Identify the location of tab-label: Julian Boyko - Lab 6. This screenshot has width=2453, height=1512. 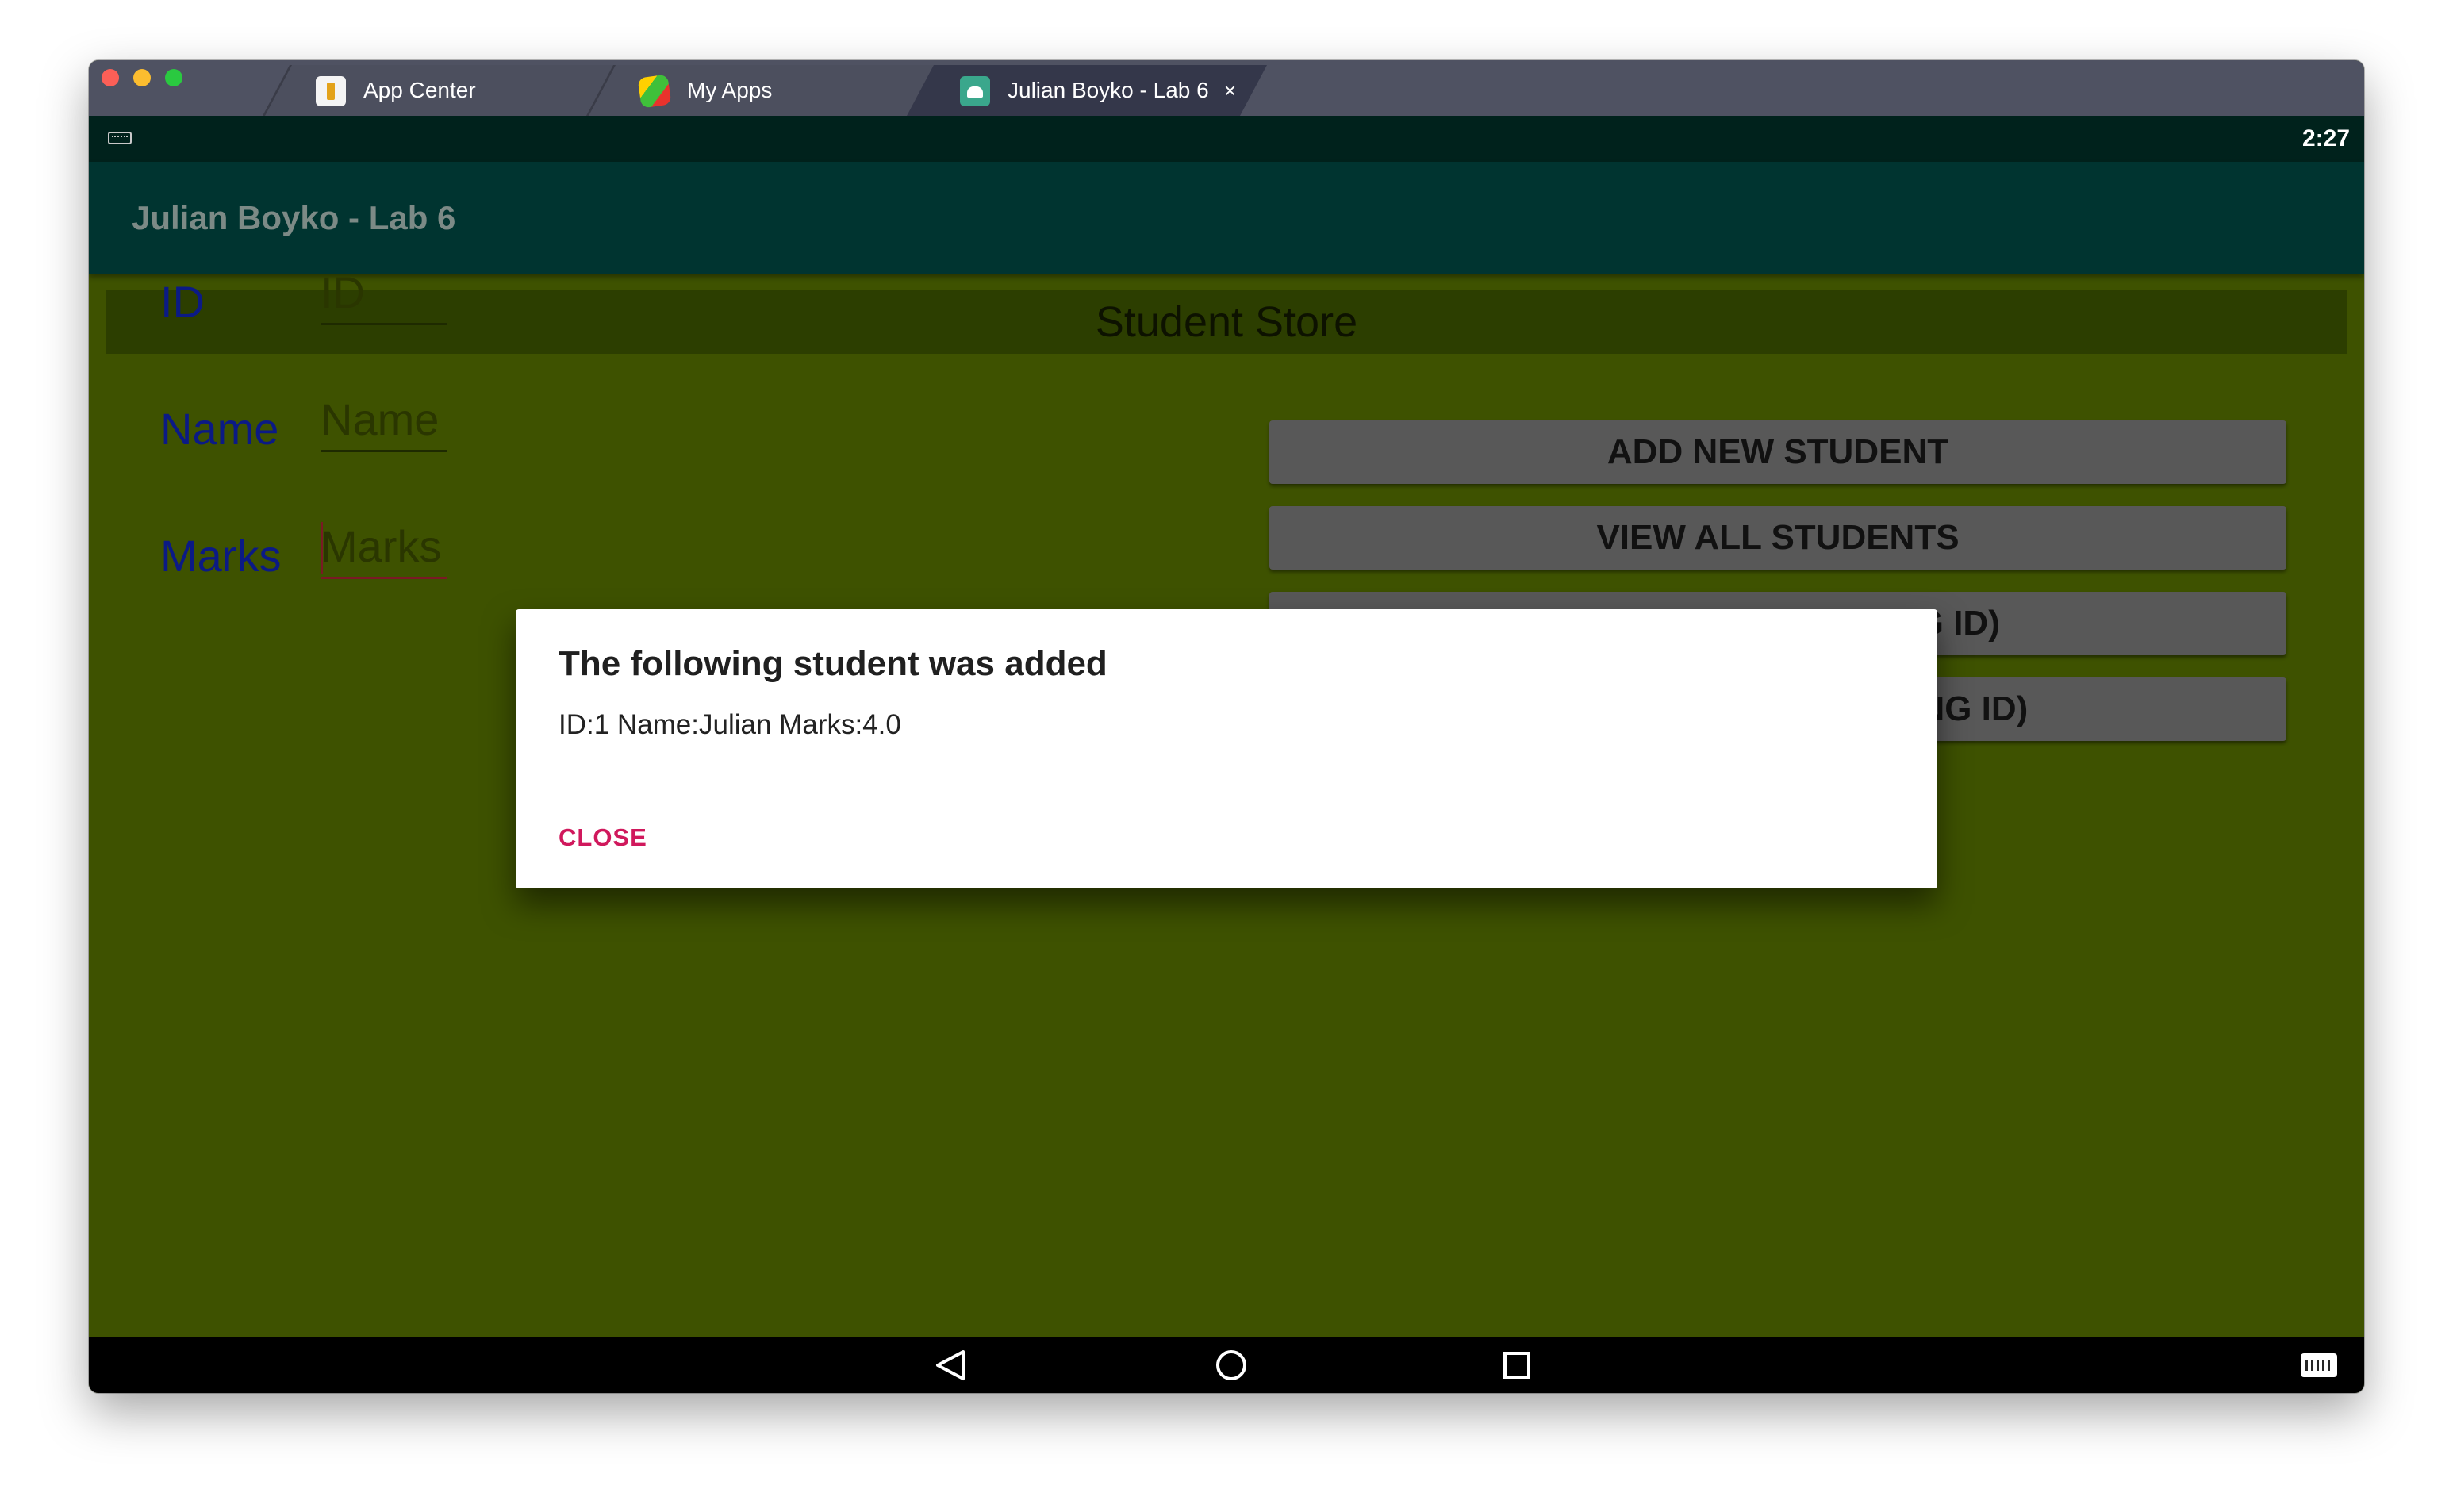
(1108, 90).